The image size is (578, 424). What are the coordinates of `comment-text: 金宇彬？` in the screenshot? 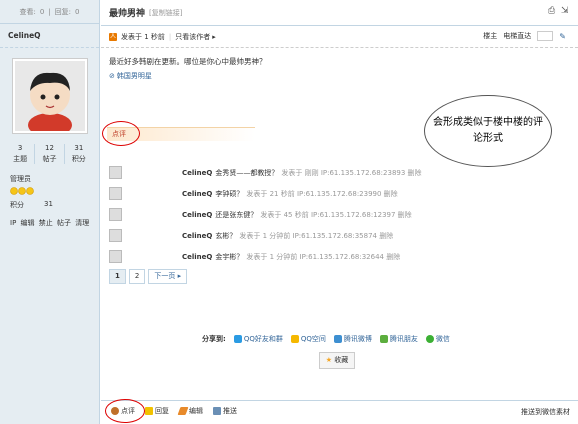 It's located at (229, 256).